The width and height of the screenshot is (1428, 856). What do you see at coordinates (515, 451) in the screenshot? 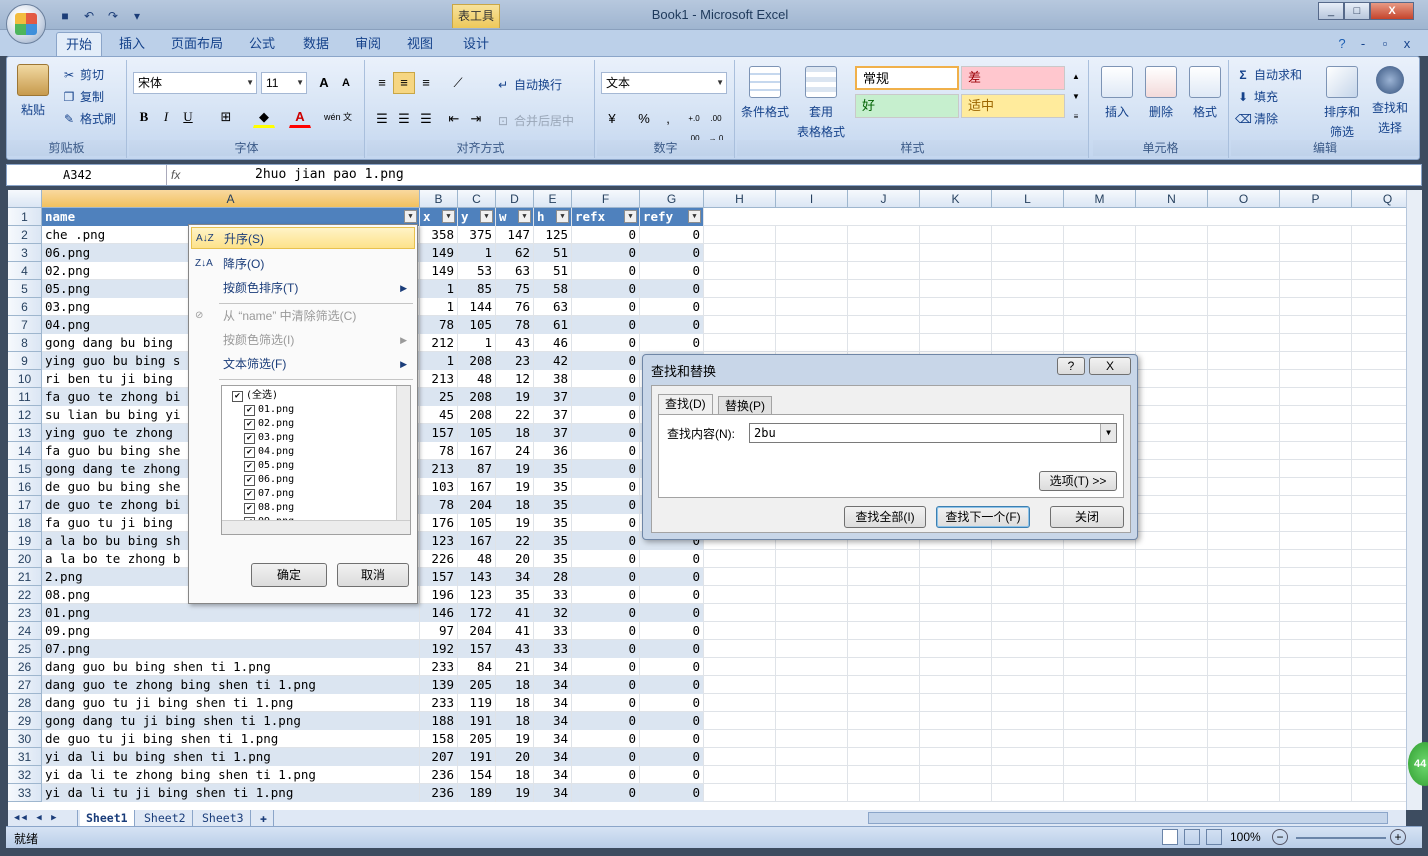
I see `value-cell: 24` at bounding box center [515, 451].